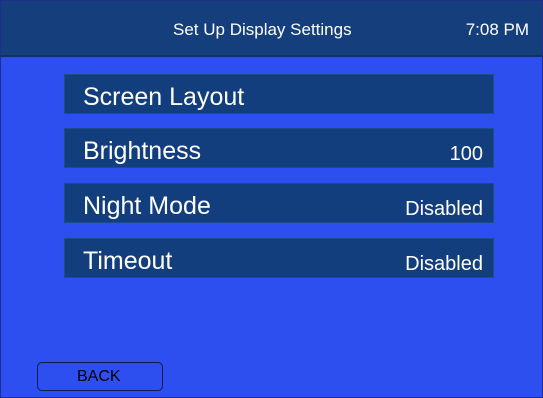 Image resolution: width=543 pixels, height=398 pixels. I want to click on menu-item-label: Timeout, so click(128, 261).